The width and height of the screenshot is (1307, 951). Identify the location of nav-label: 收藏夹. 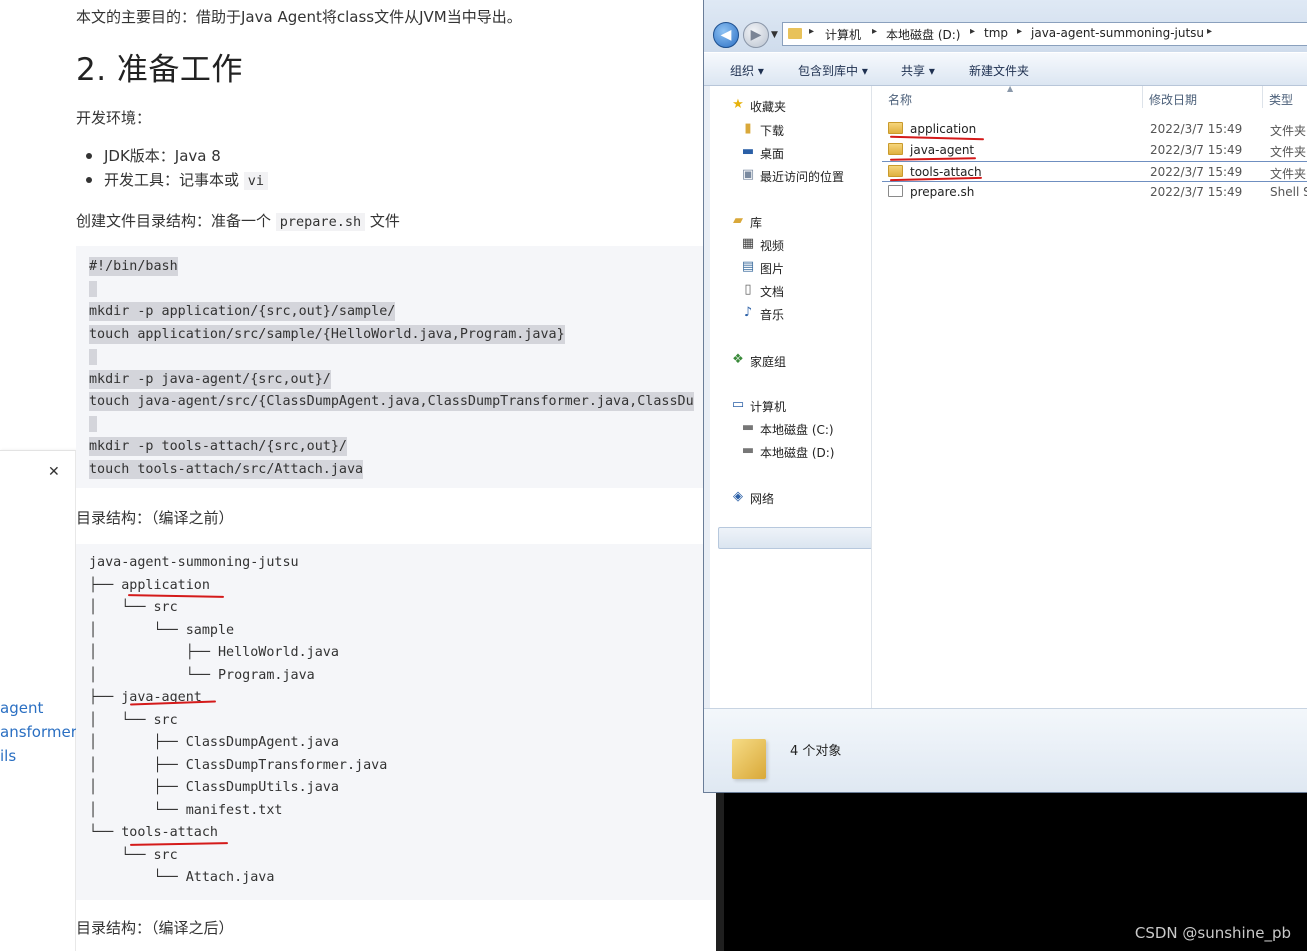
(768, 107).